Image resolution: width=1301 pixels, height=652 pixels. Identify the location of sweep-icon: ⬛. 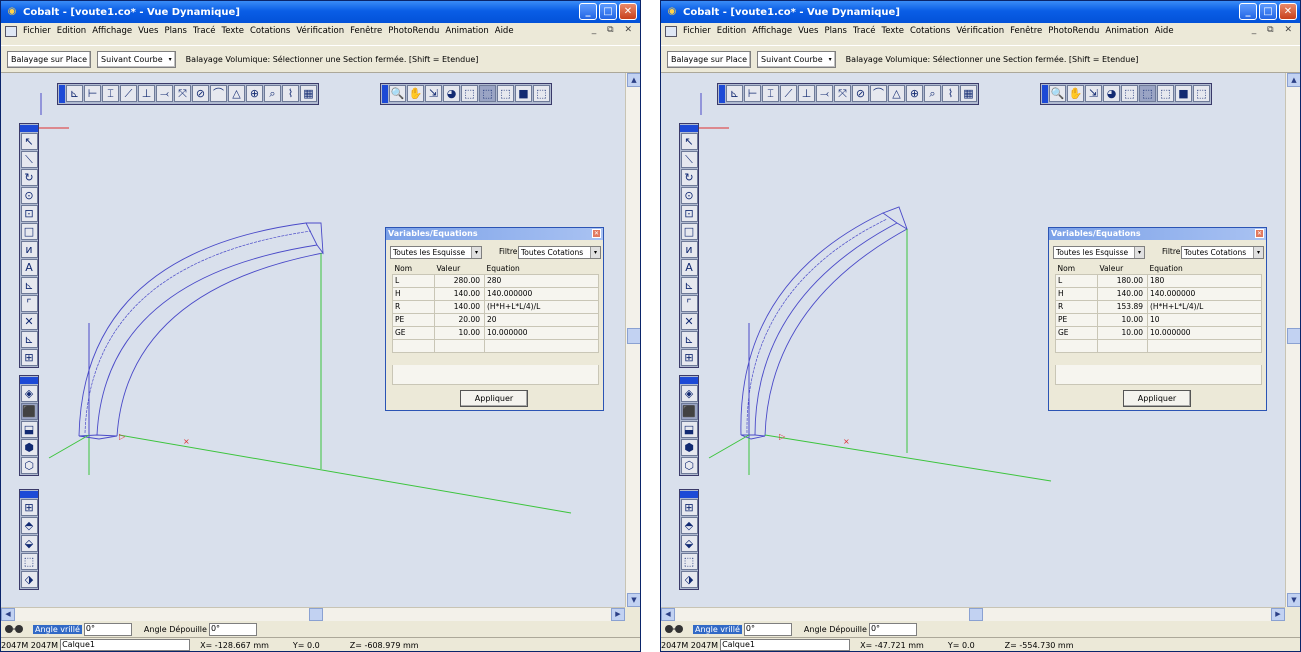
(689, 411).